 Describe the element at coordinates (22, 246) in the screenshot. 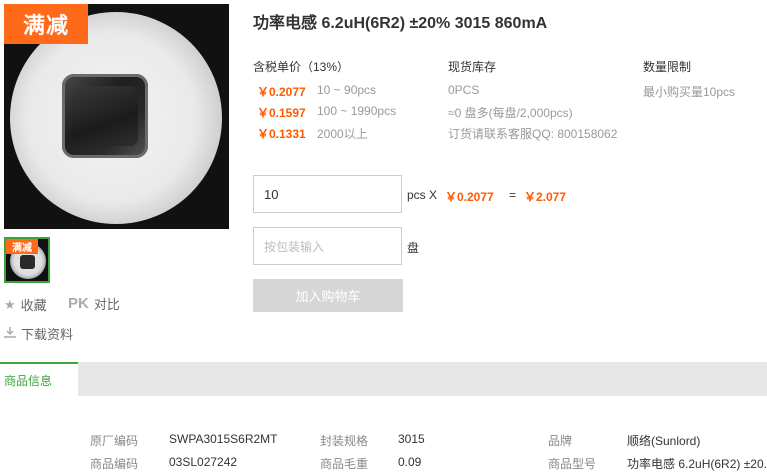

I see `thumbnail-promo-badge: 满减` at that location.